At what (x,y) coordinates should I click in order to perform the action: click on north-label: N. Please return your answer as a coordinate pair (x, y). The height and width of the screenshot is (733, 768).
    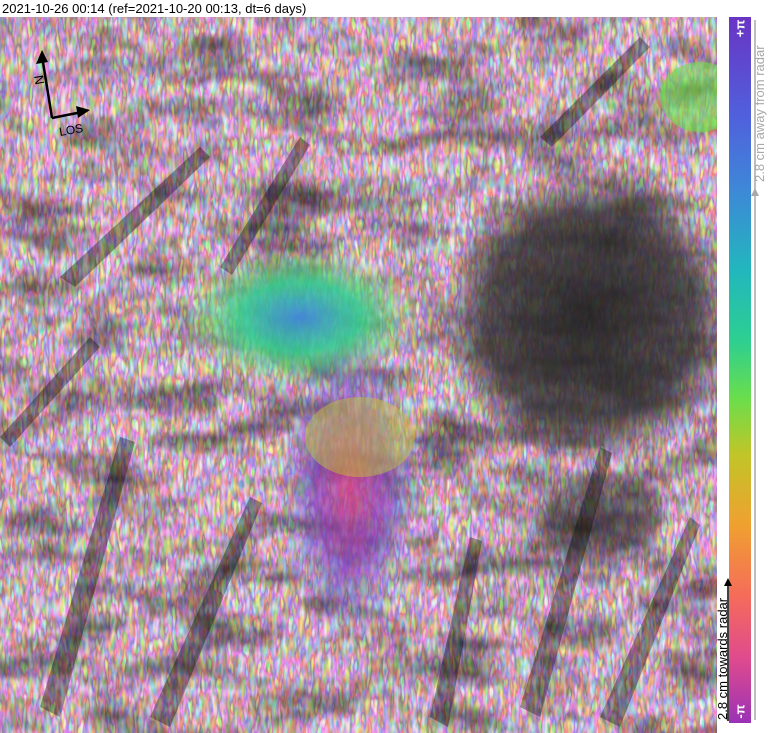
    Looking at the image, I should click on (39, 80).